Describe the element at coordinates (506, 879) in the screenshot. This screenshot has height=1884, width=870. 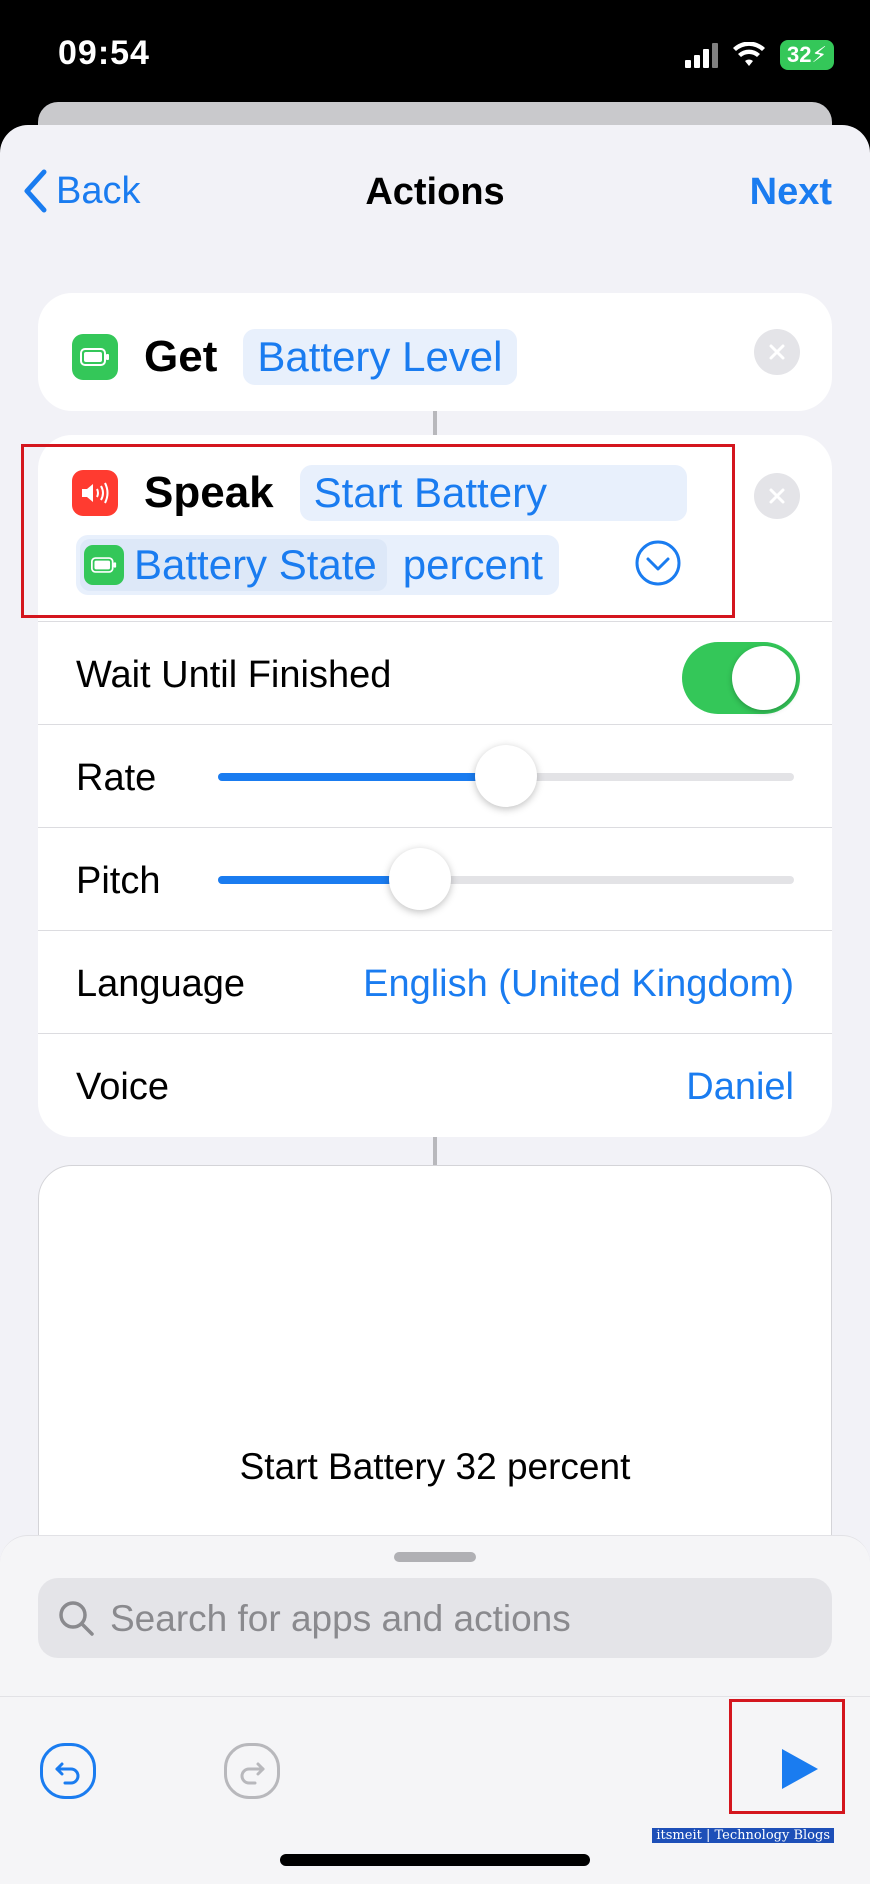
I see `pitch-slider` at that location.